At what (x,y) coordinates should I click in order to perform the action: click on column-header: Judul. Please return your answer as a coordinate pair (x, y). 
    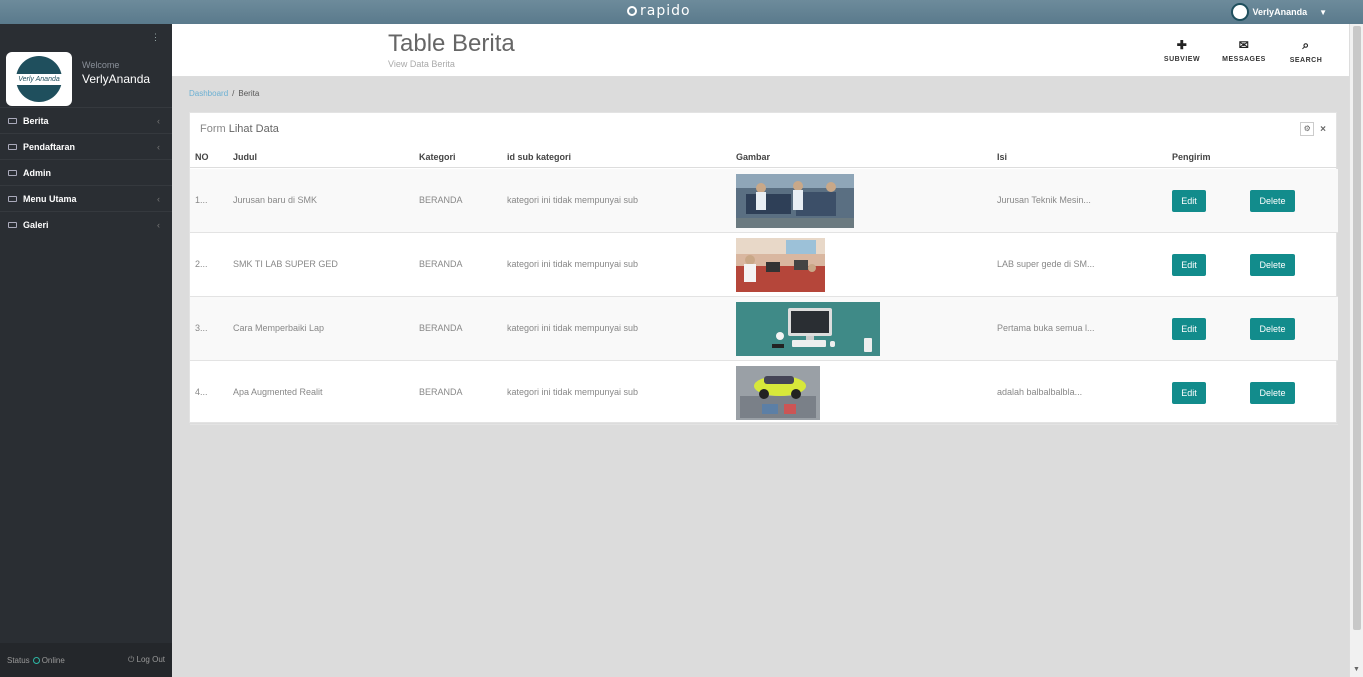
    Looking at the image, I should click on (245, 157).